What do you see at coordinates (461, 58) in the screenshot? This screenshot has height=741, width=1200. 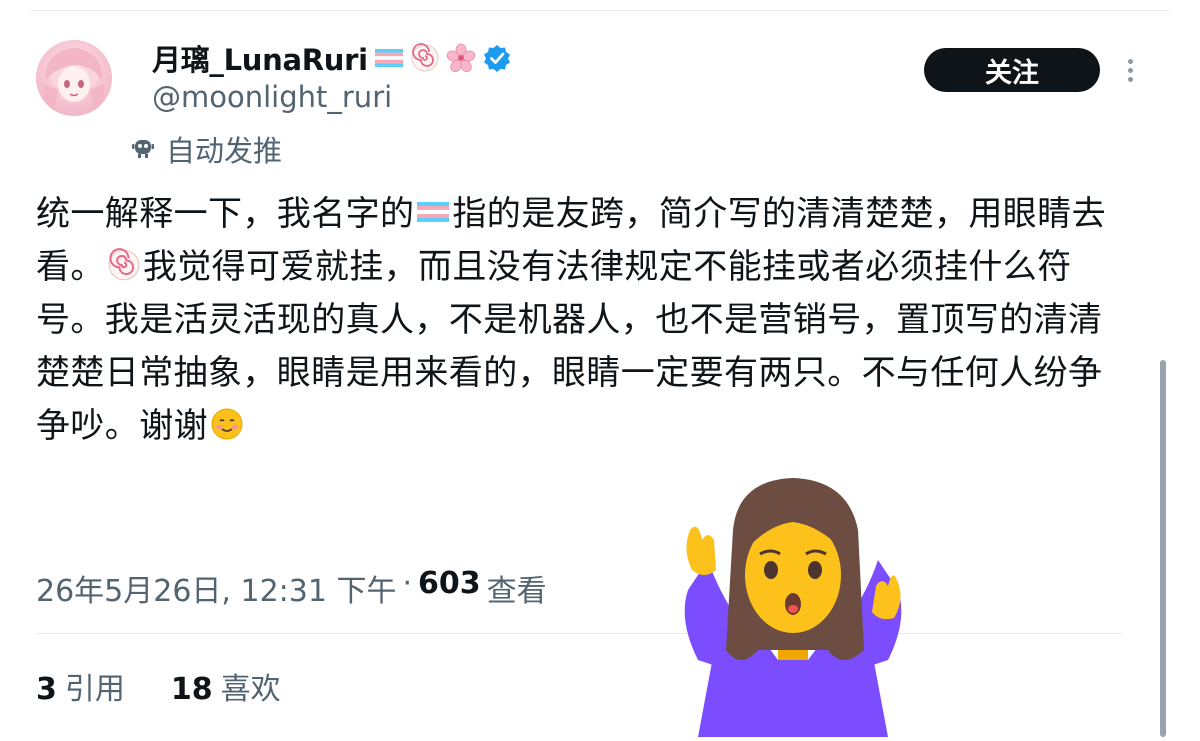 I see `cherry-blossom-icon` at bounding box center [461, 58].